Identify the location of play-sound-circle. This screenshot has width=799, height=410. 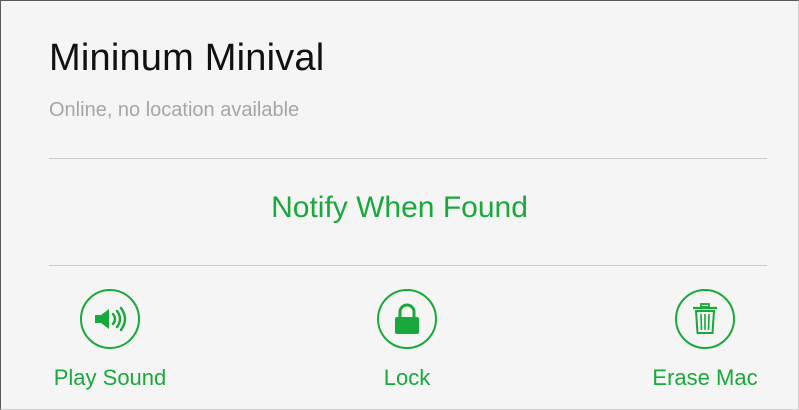
(110, 319).